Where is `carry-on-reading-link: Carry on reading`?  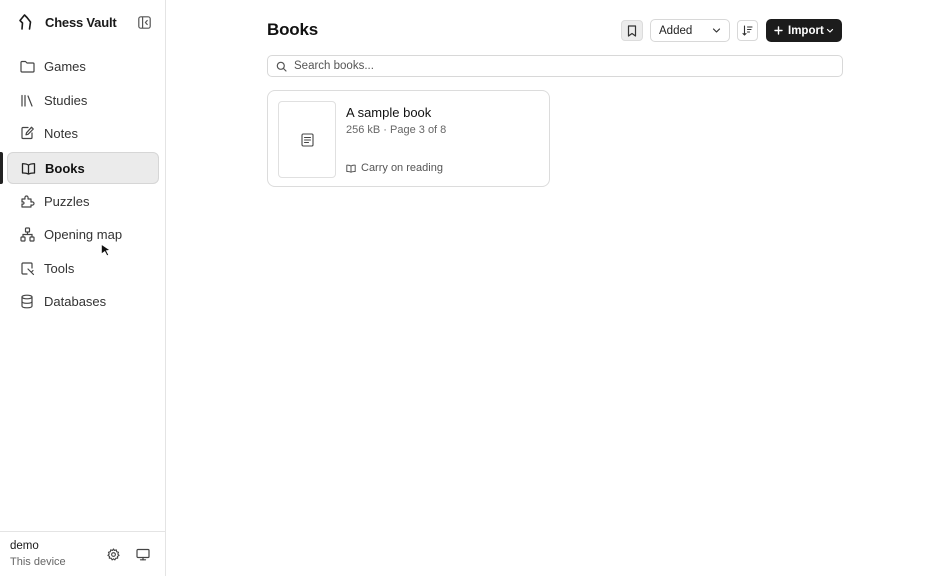 carry-on-reading-link: Carry on reading is located at coordinates (394, 168).